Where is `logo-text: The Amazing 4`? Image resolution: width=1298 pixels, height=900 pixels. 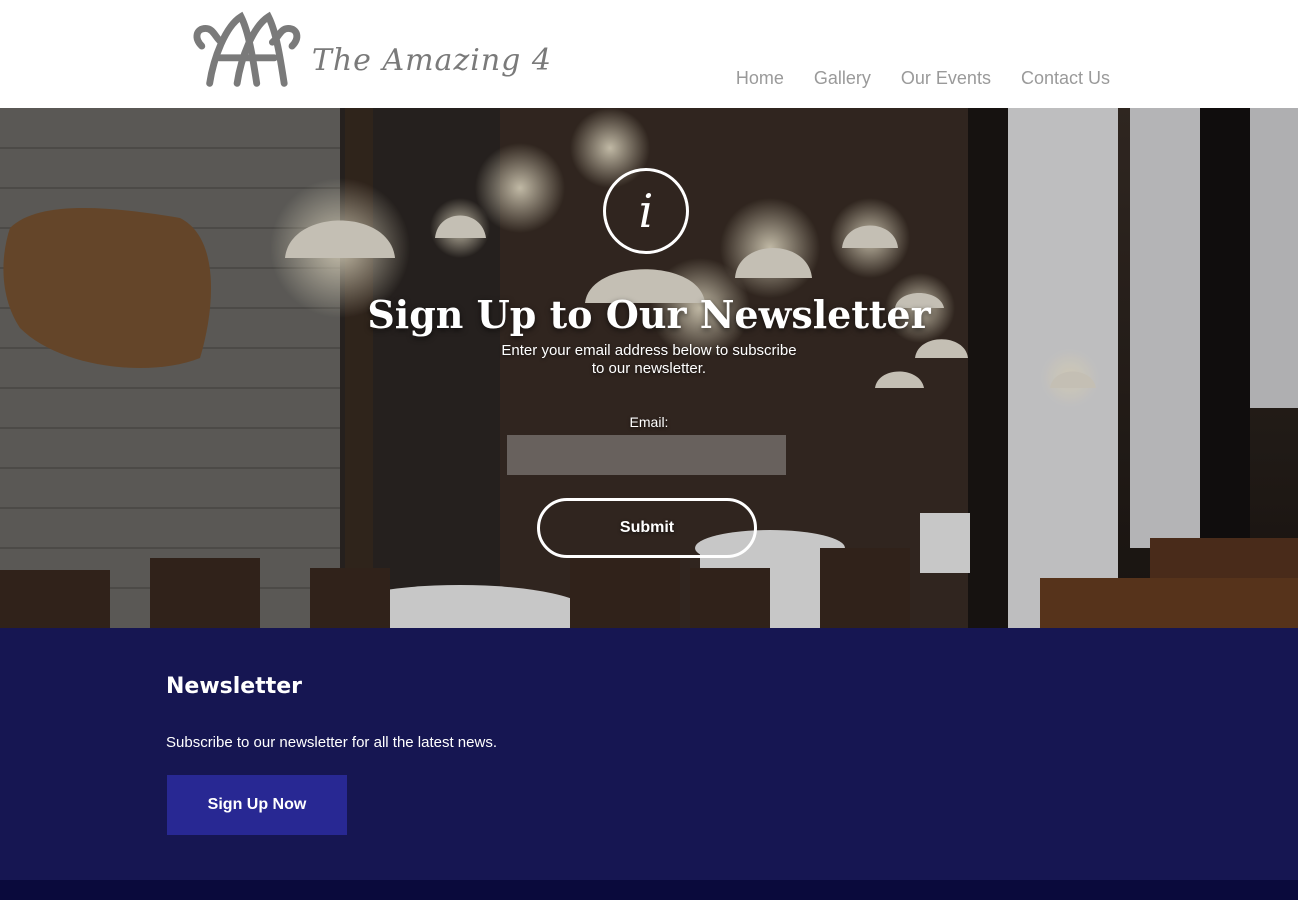
logo-text: The Amazing 4 is located at coordinates (431, 60).